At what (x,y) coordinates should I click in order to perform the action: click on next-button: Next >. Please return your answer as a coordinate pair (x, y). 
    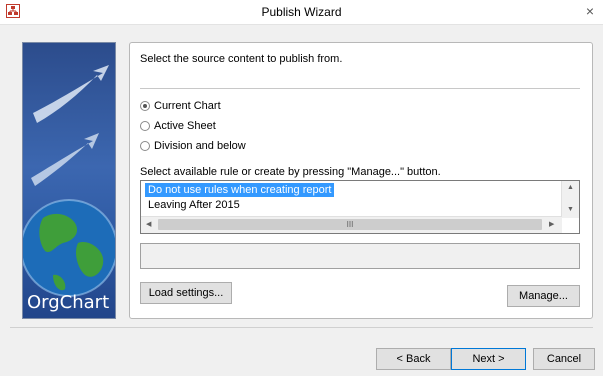
    Looking at the image, I should click on (488, 359).